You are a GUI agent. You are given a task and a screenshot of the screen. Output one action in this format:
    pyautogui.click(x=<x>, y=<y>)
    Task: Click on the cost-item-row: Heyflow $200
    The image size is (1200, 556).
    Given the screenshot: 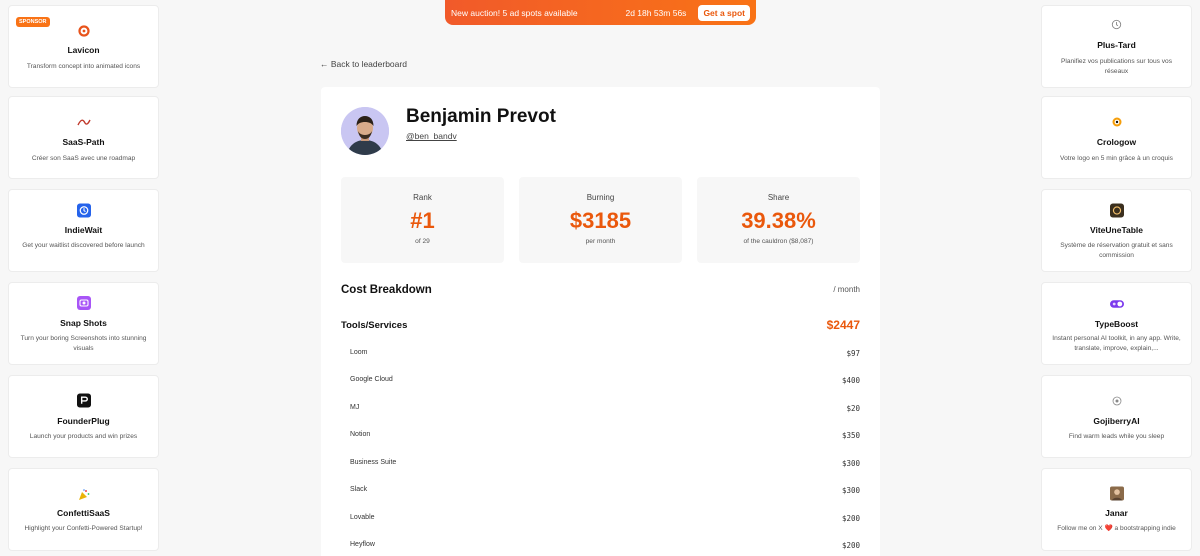 What is the action you would take?
    pyautogui.click(x=605, y=547)
    